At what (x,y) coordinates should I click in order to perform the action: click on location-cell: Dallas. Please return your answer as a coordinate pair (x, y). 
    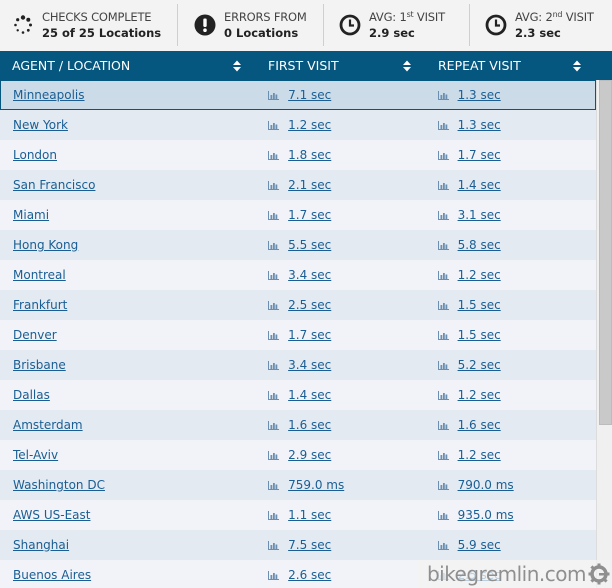
    Looking at the image, I should click on (128, 395).